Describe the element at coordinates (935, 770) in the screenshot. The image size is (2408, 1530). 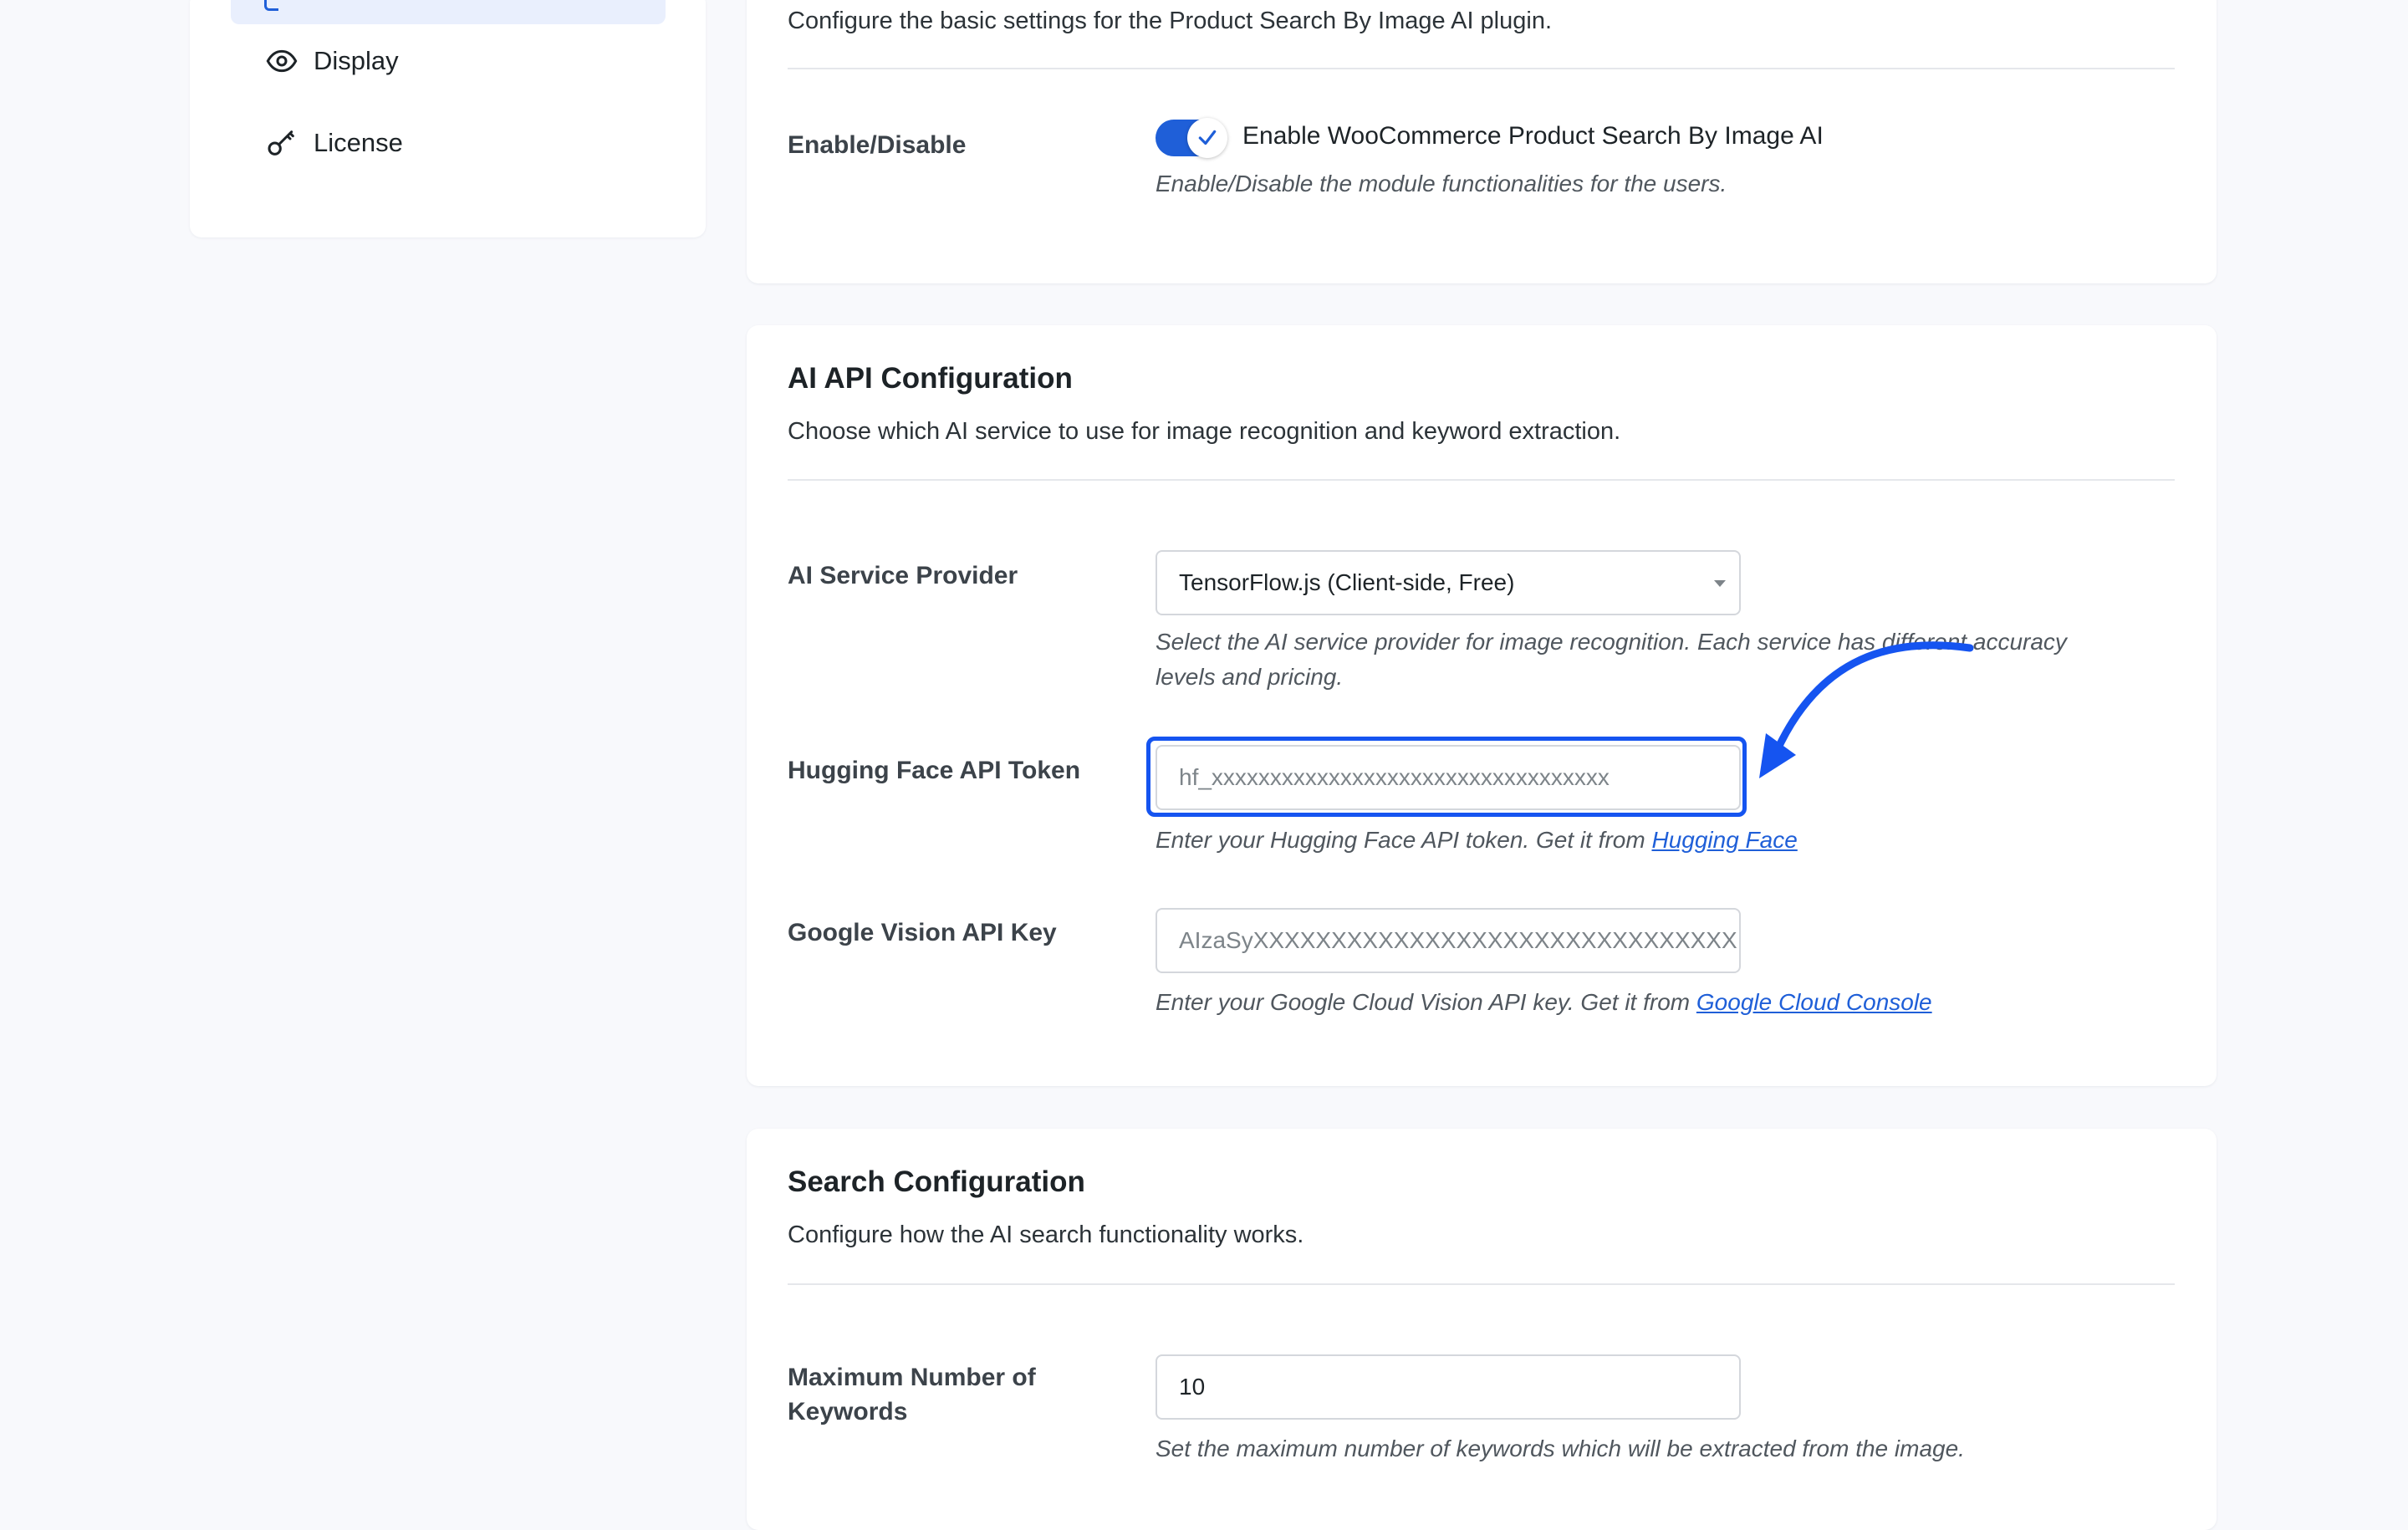
I see `hugging-face-token-label: Hugging Face API Token` at that location.